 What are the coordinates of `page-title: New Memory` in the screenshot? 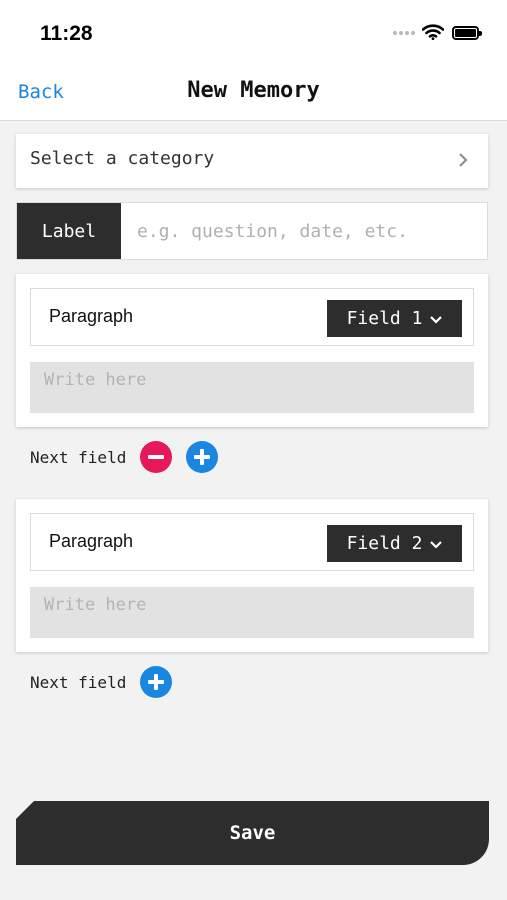 It's located at (253, 90).